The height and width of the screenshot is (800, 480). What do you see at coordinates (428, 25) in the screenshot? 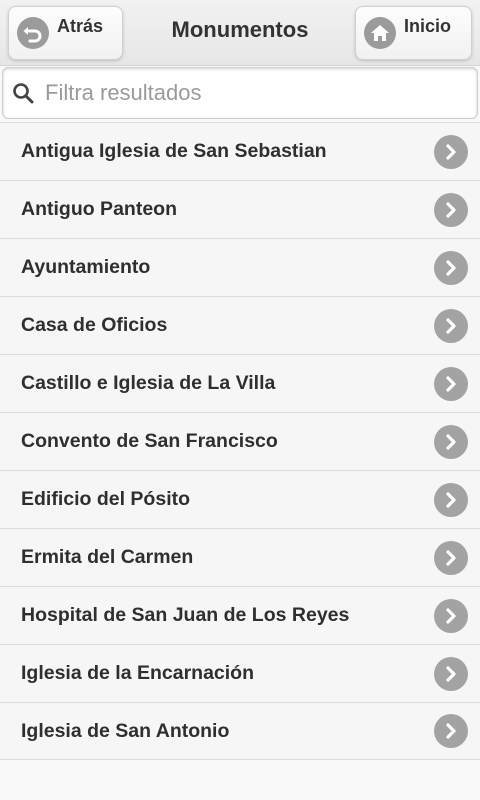
I see `home-button-label: Inicio` at bounding box center [428, 25].